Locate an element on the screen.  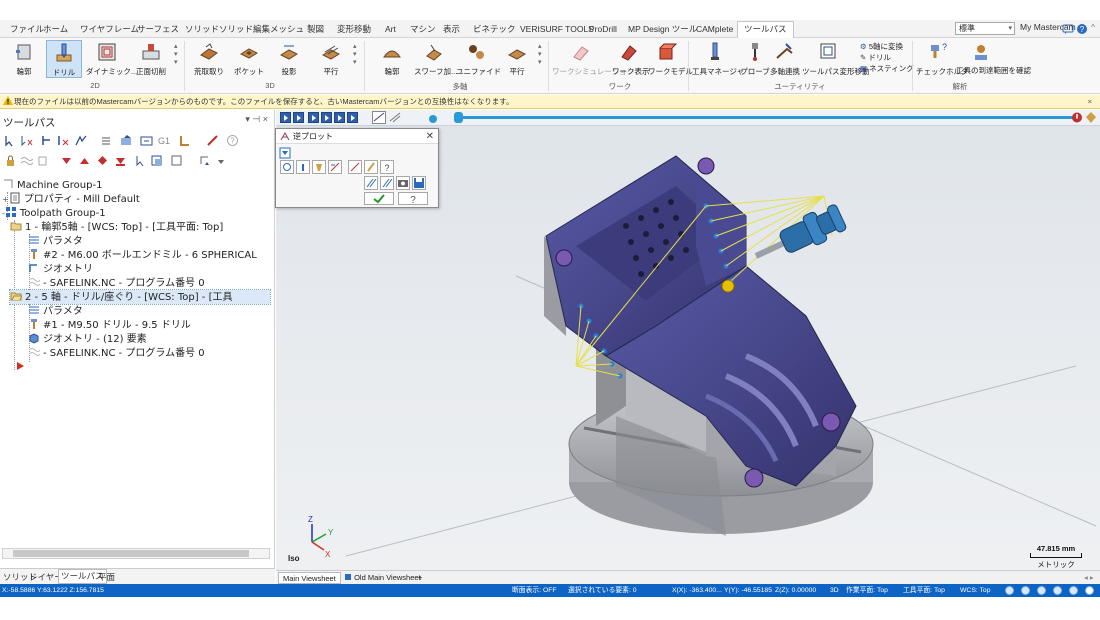
color-icon is located at coordinates (1089, 590).